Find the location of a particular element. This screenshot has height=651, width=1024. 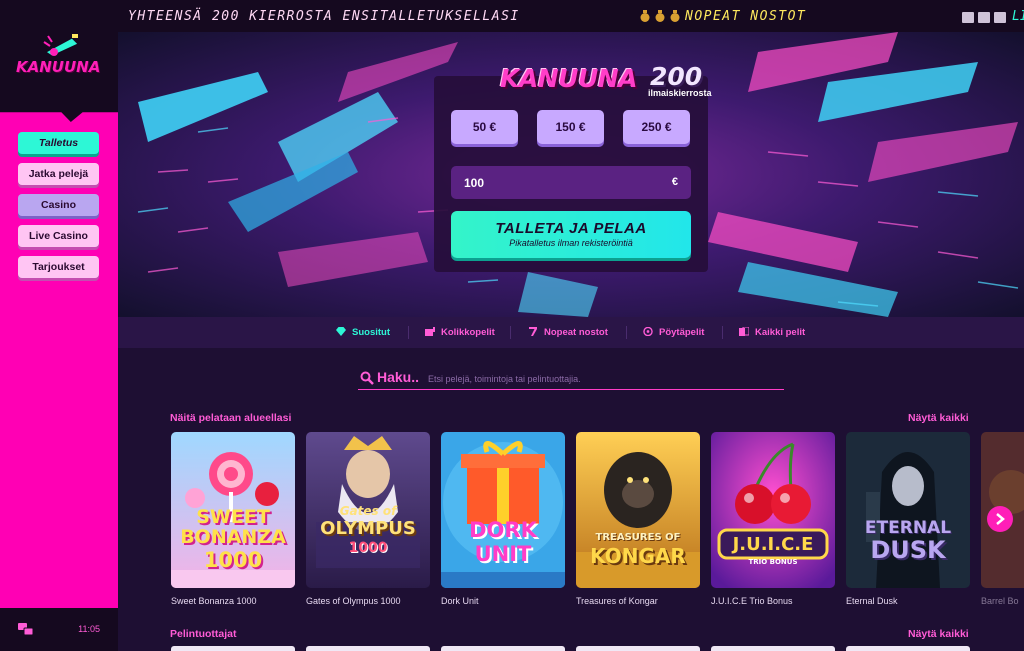

nav-offers-button: Tarjoukset is located at coordinates (58, 267).